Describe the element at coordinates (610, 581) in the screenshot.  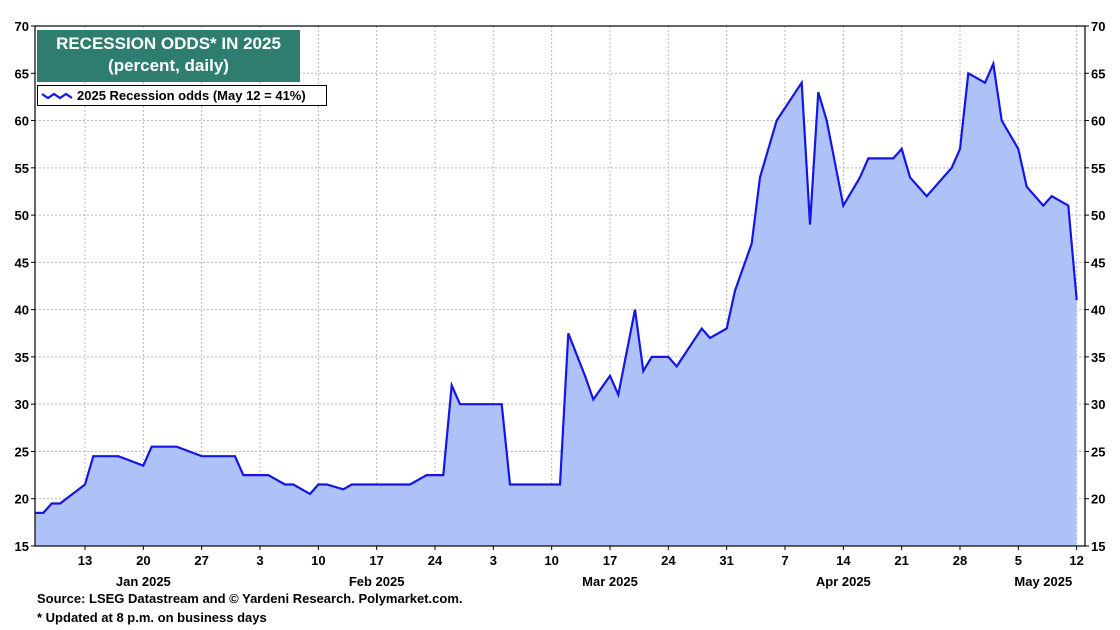
I see `x-month-label: Mar 2025` at that location.